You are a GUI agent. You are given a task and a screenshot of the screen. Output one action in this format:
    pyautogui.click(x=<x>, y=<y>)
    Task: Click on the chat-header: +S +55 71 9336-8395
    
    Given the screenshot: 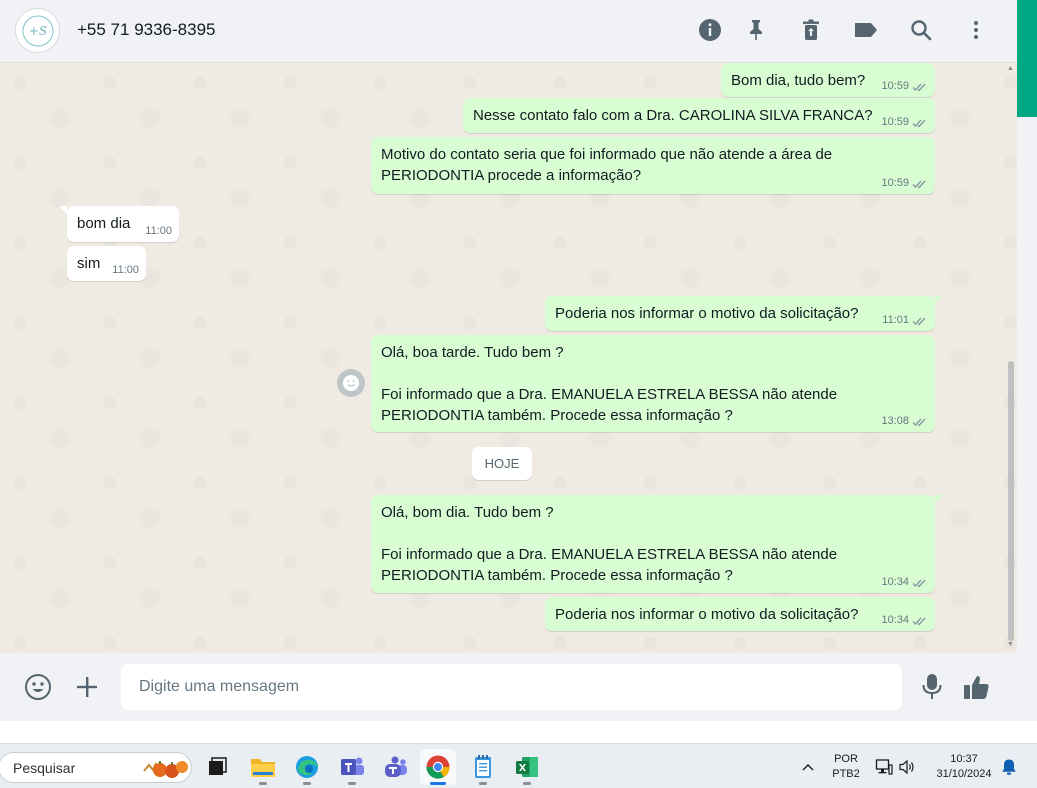 What is the action you would take?
    pyautogui.click(x=508, y=31)
    